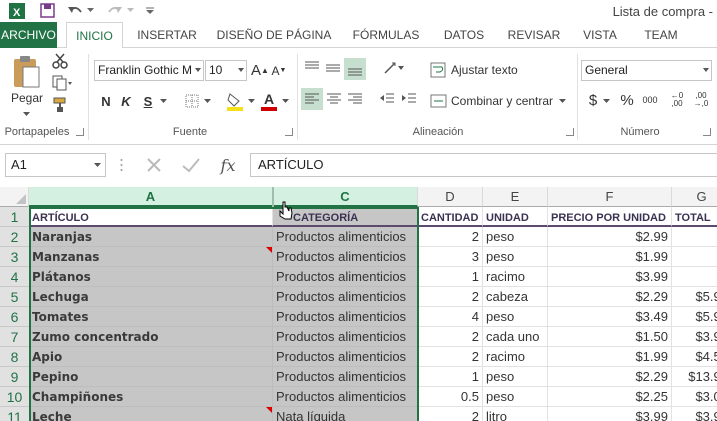 This screenshot has height=421, width=717. What do you see at coordinates (450, 377) in the screenshot?
I see `table-cell: 1` at bounding box center [450, 377].